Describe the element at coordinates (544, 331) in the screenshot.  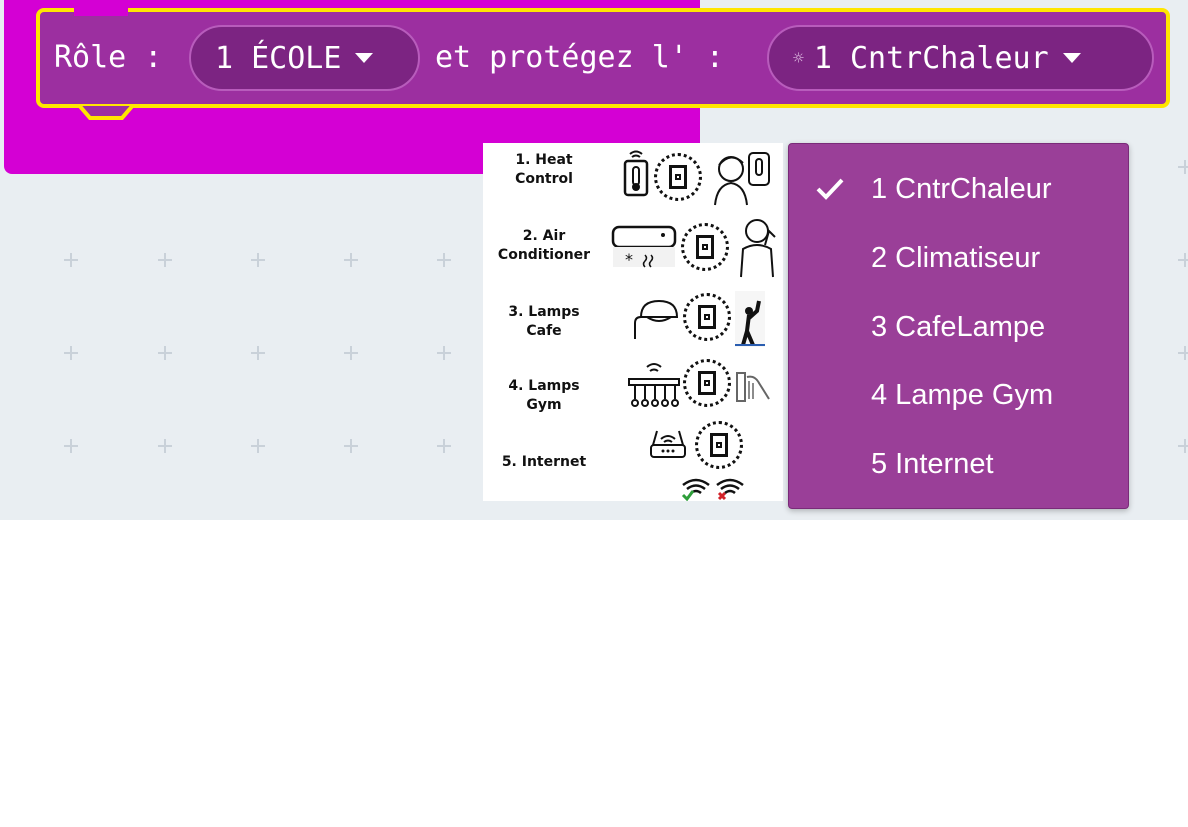
I see `legend-label-line: Cafe` at that location.